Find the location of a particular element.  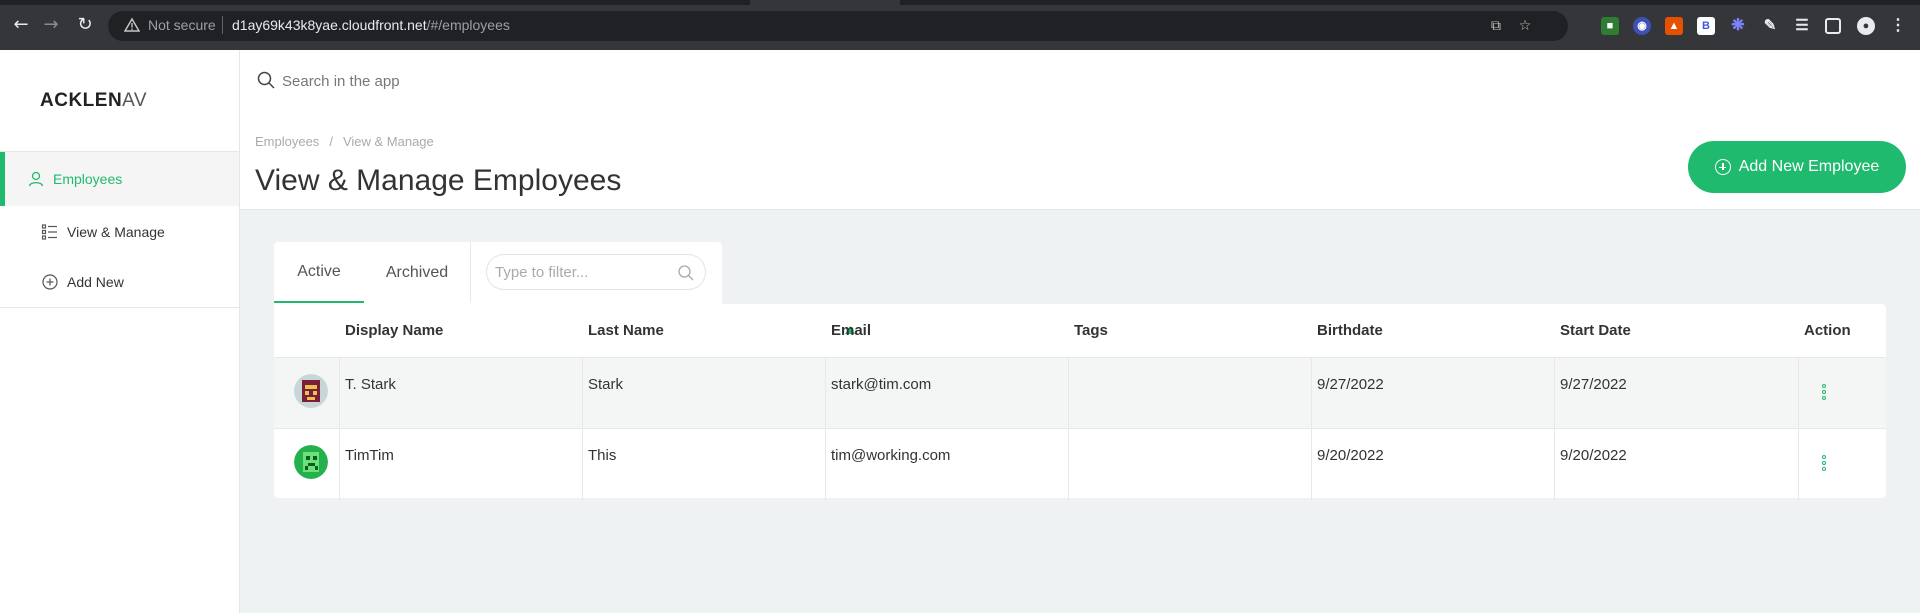

column-header-tags: Tags is located at coordinates (1091, 331).